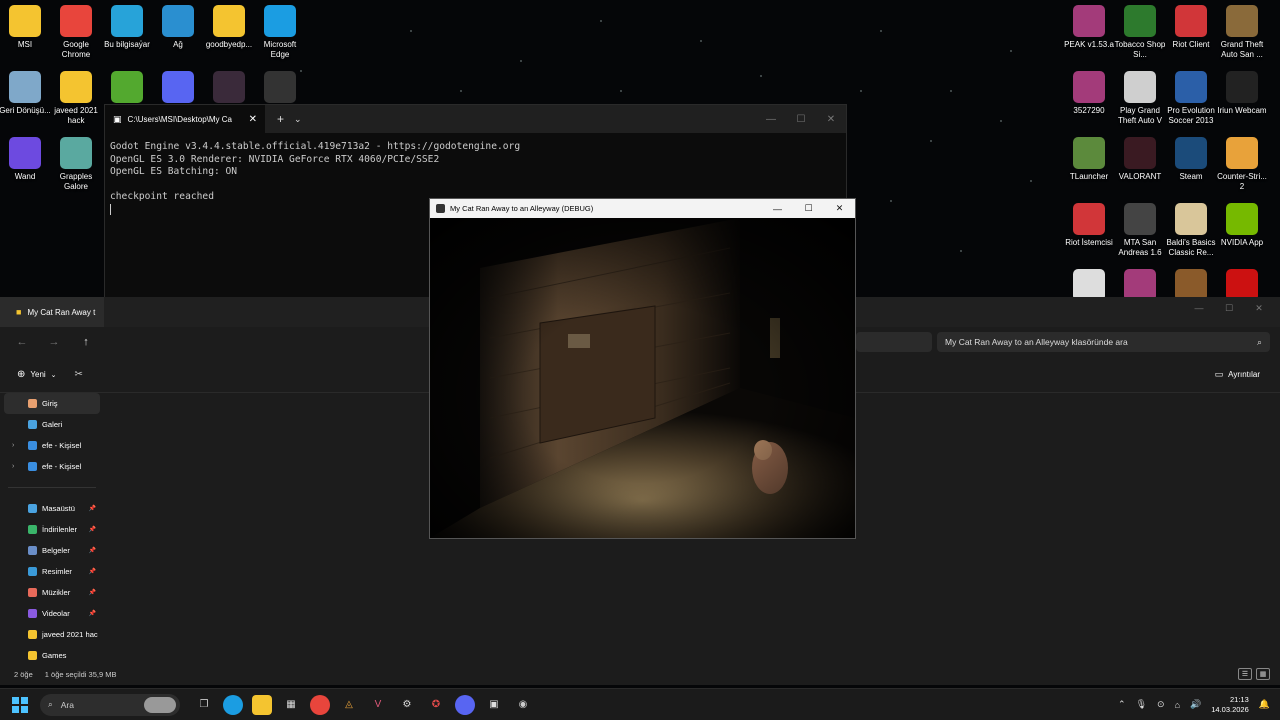 The width and height of the screenshot is (1280, 720). Describe the element at coordinates (54, 342) in the screenshot. I see `forward-arrow-icon: →` at that location.